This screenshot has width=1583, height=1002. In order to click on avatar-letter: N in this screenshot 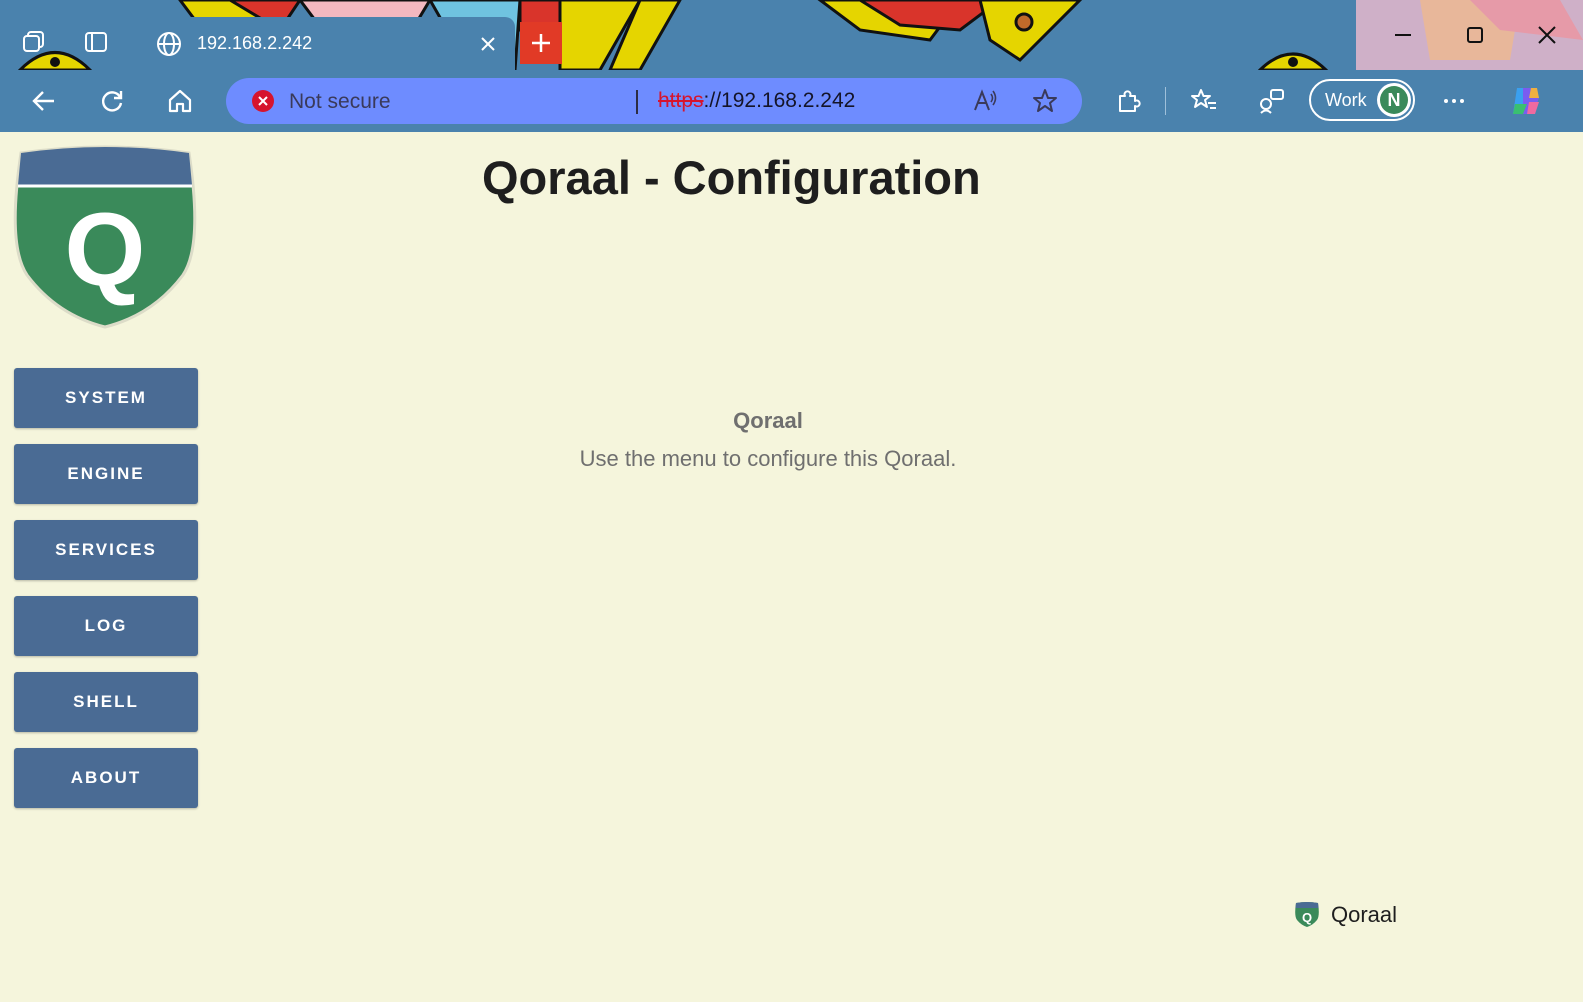, I will do `click(1394, 100)`.